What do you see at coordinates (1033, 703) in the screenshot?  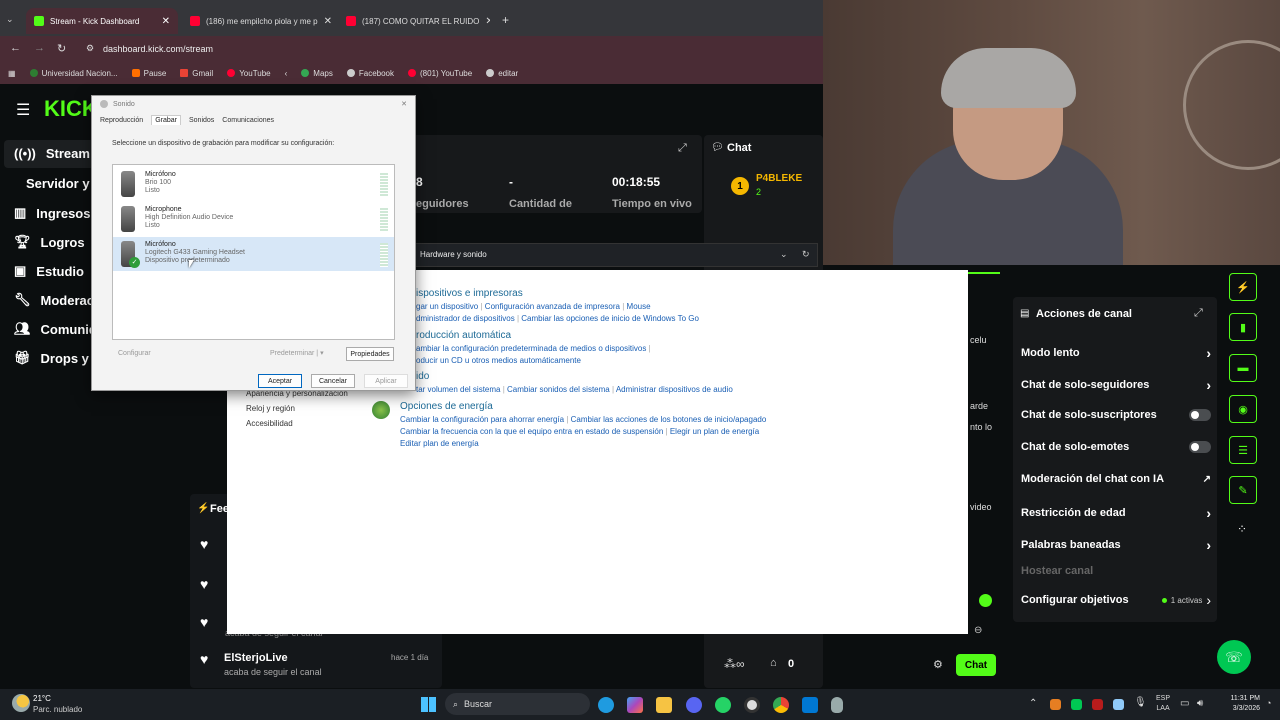 I see `tray-expand-icon: ⌃` at bounding box center [1033, 703].